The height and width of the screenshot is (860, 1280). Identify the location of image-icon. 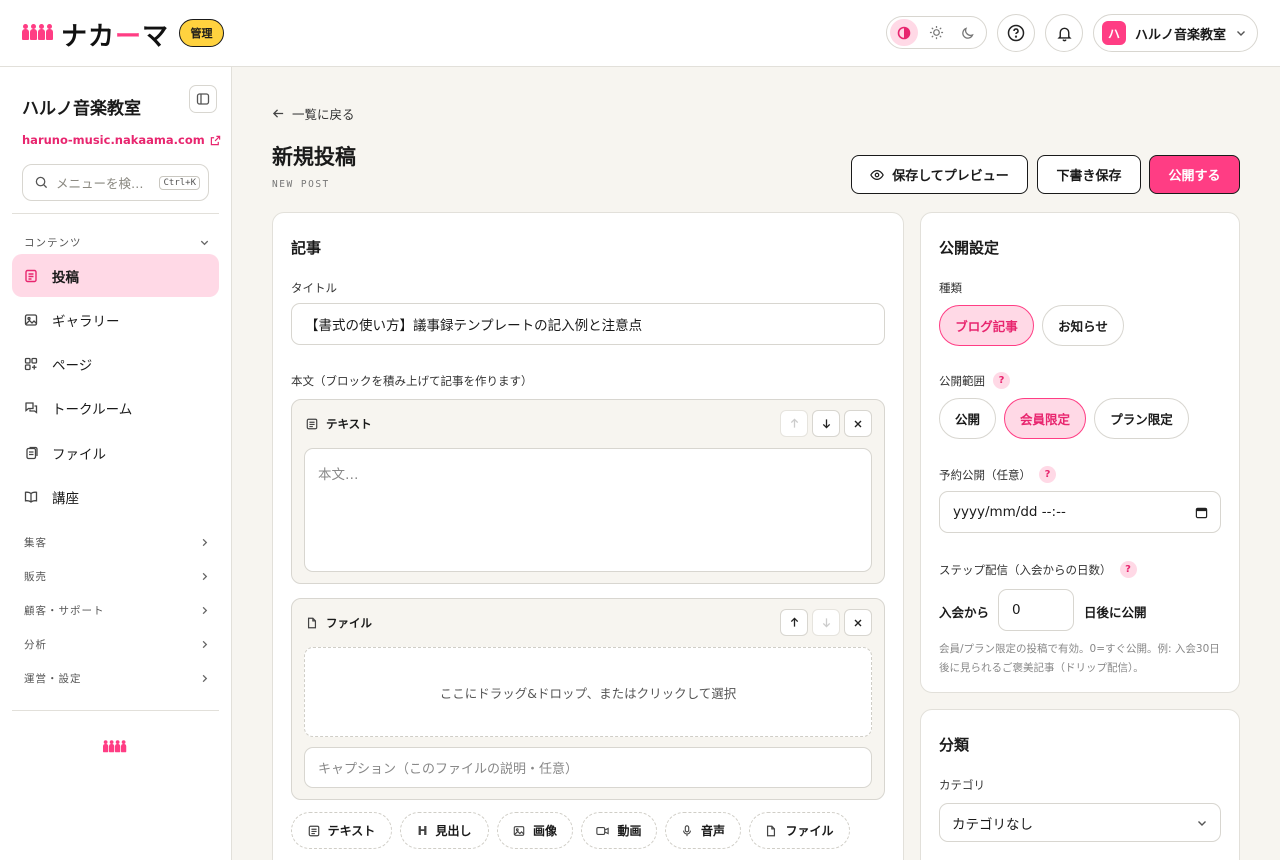
(519, 830).